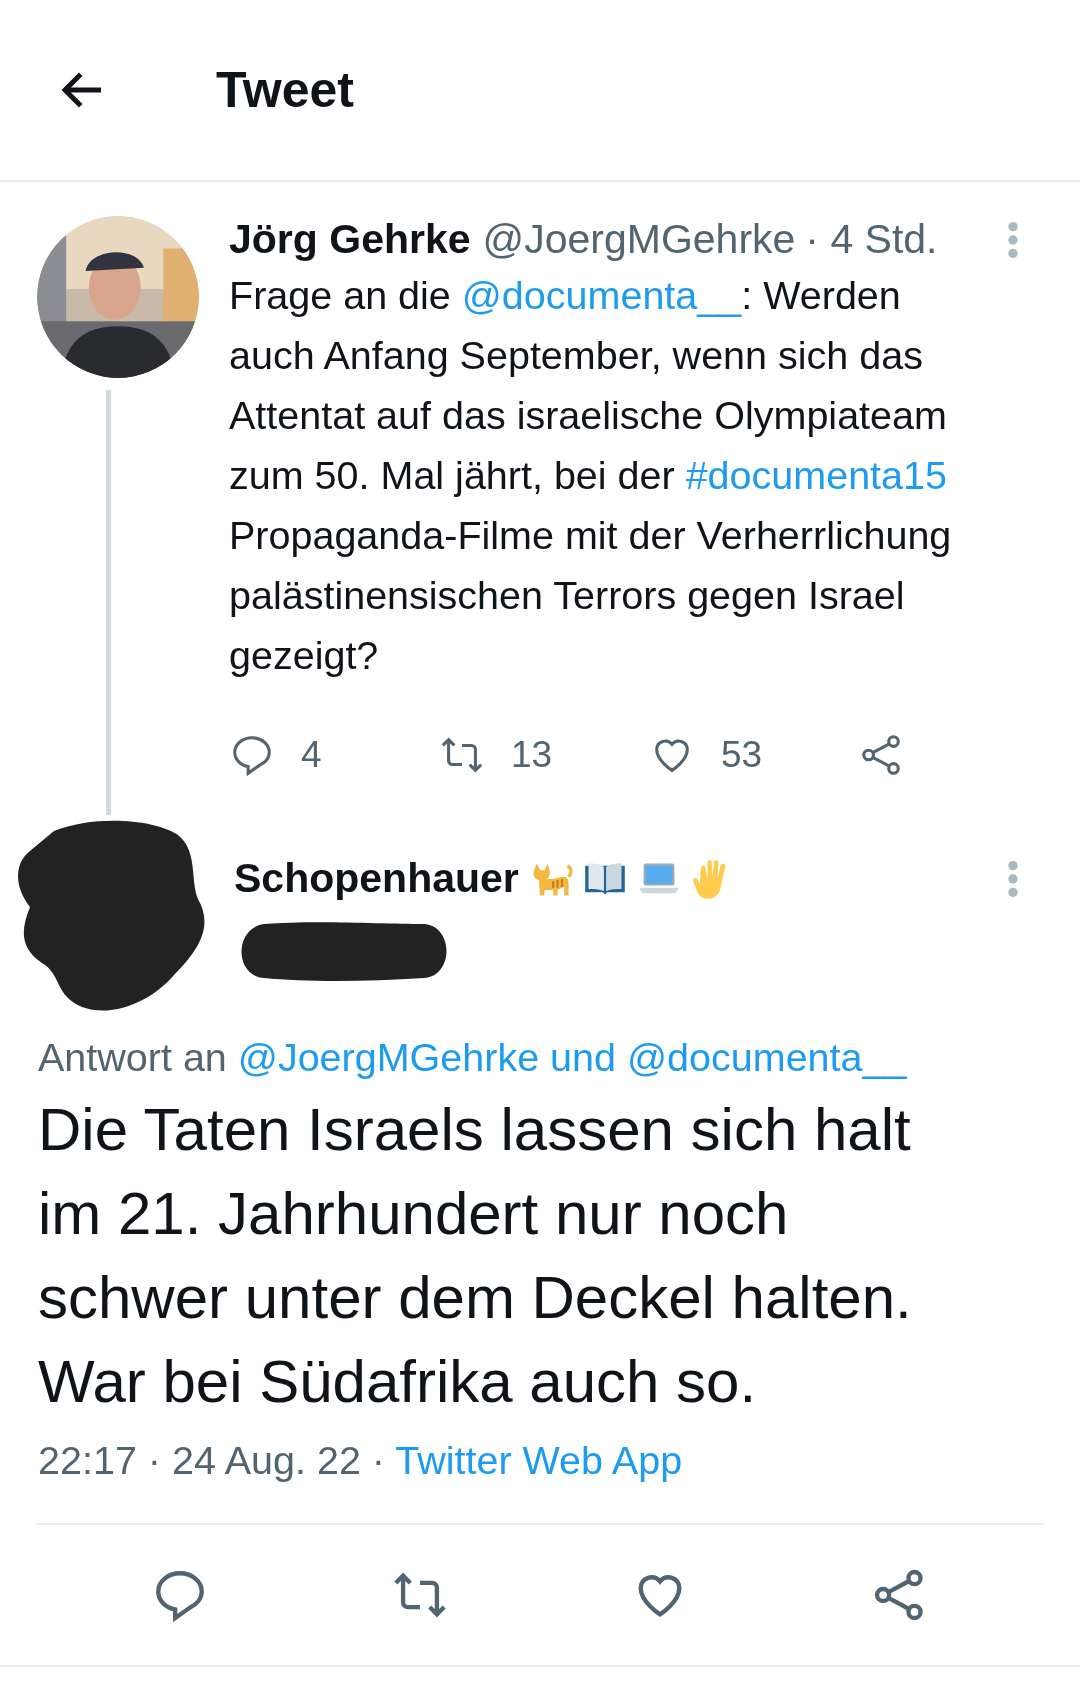  I want to click on author-handle: @JoergMGehrke, so click(639, 239).